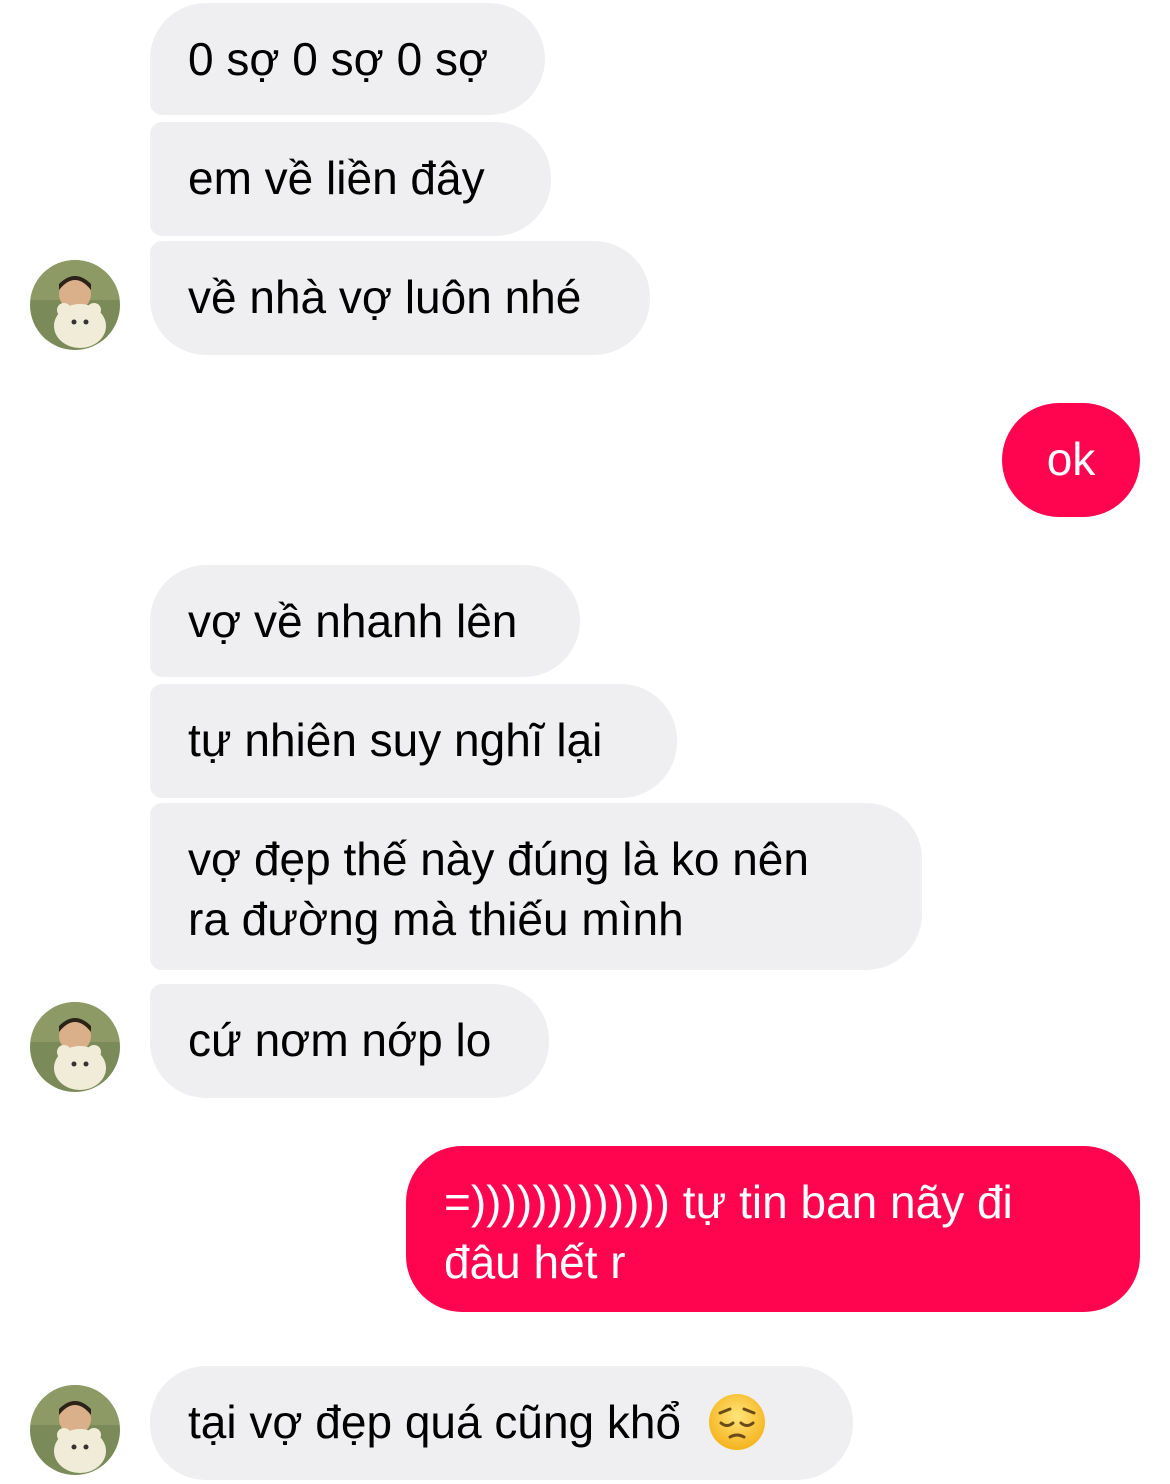 The image size is (1170, 1484). What do you see at coordinates (436, 919) in the screenshot?
I see `message-text-line-2: ra đường mà thiếu mình` at bounding box center [436, 919].